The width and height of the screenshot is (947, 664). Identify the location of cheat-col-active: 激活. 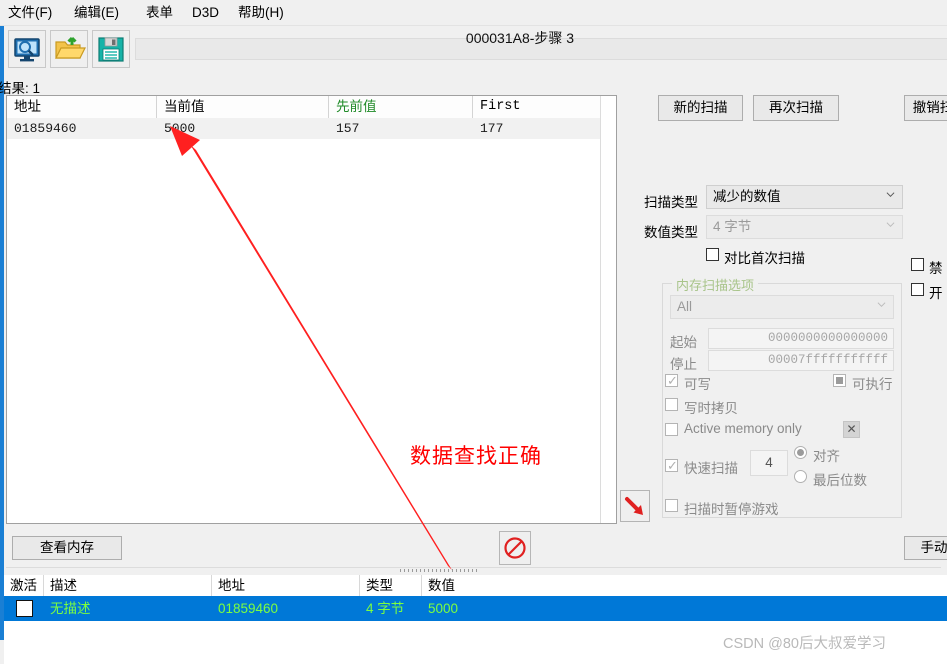
(24, 585).